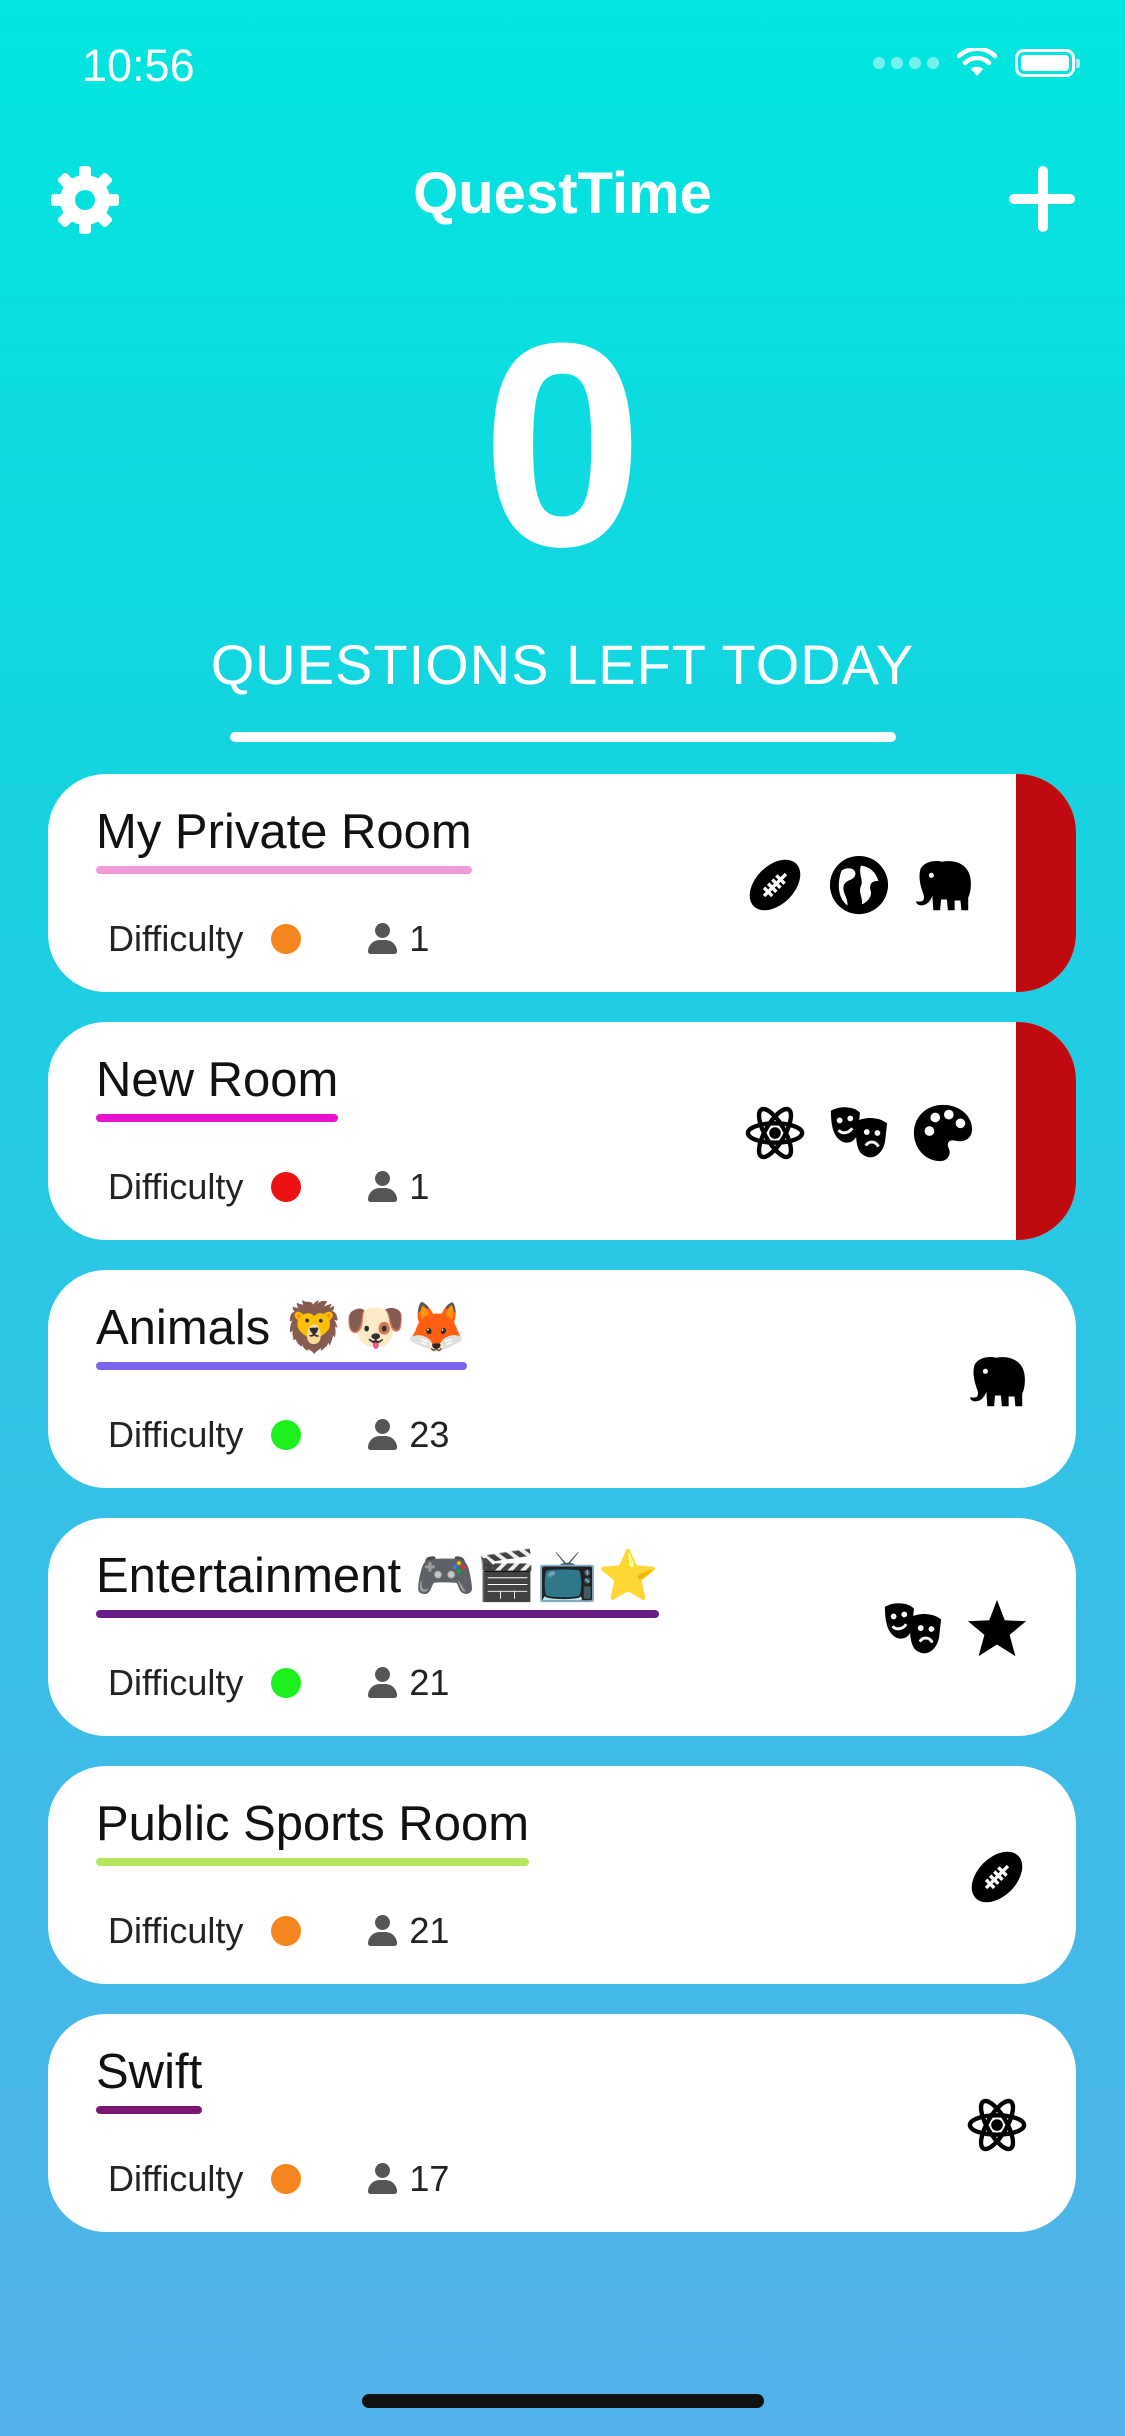 This screenshot has width=1125, height=2436. I want to click on room-meta: Difficulty 17, so click(278, 2179).